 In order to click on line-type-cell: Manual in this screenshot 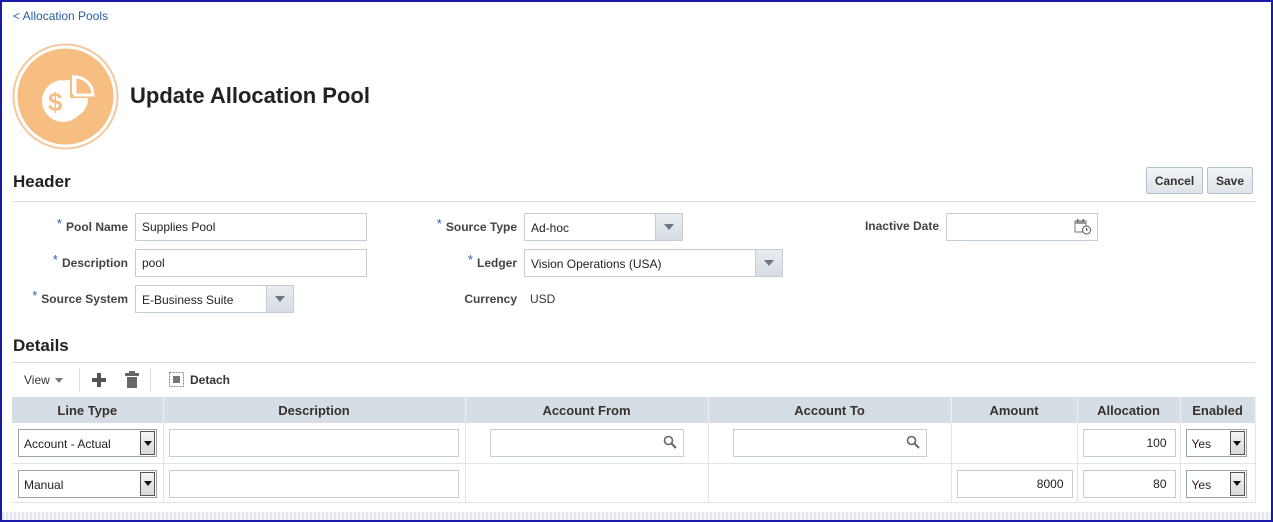, I will do `click(88, 483)`.